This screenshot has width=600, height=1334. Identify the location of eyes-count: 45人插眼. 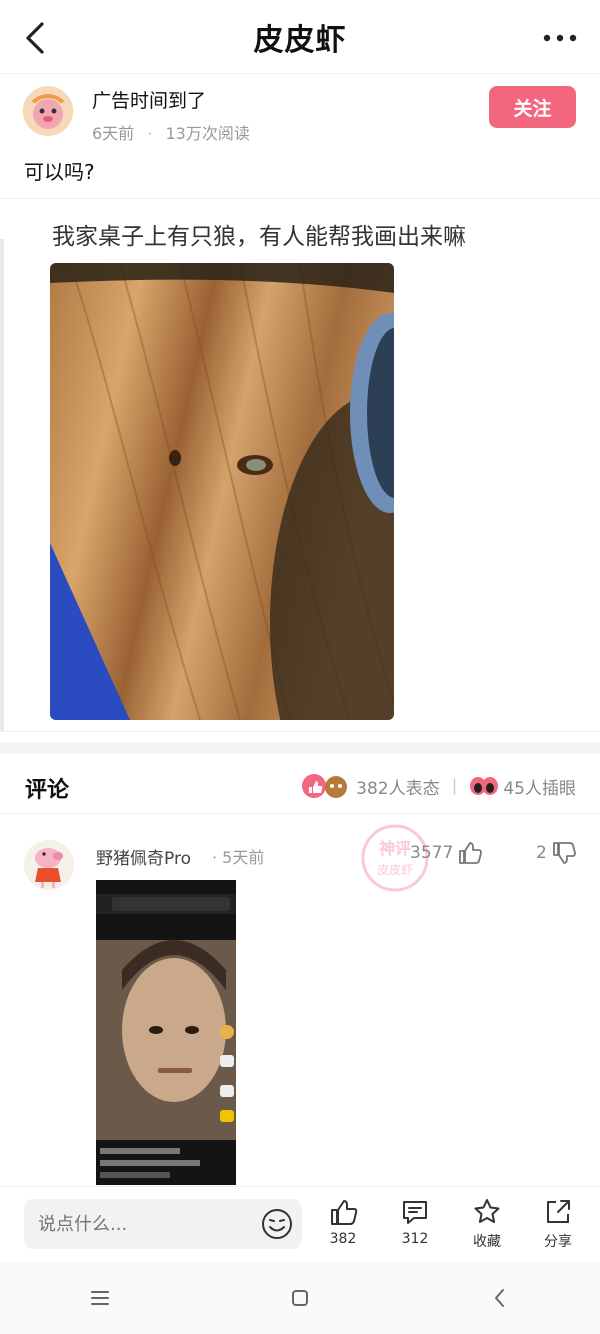
(539, 788).